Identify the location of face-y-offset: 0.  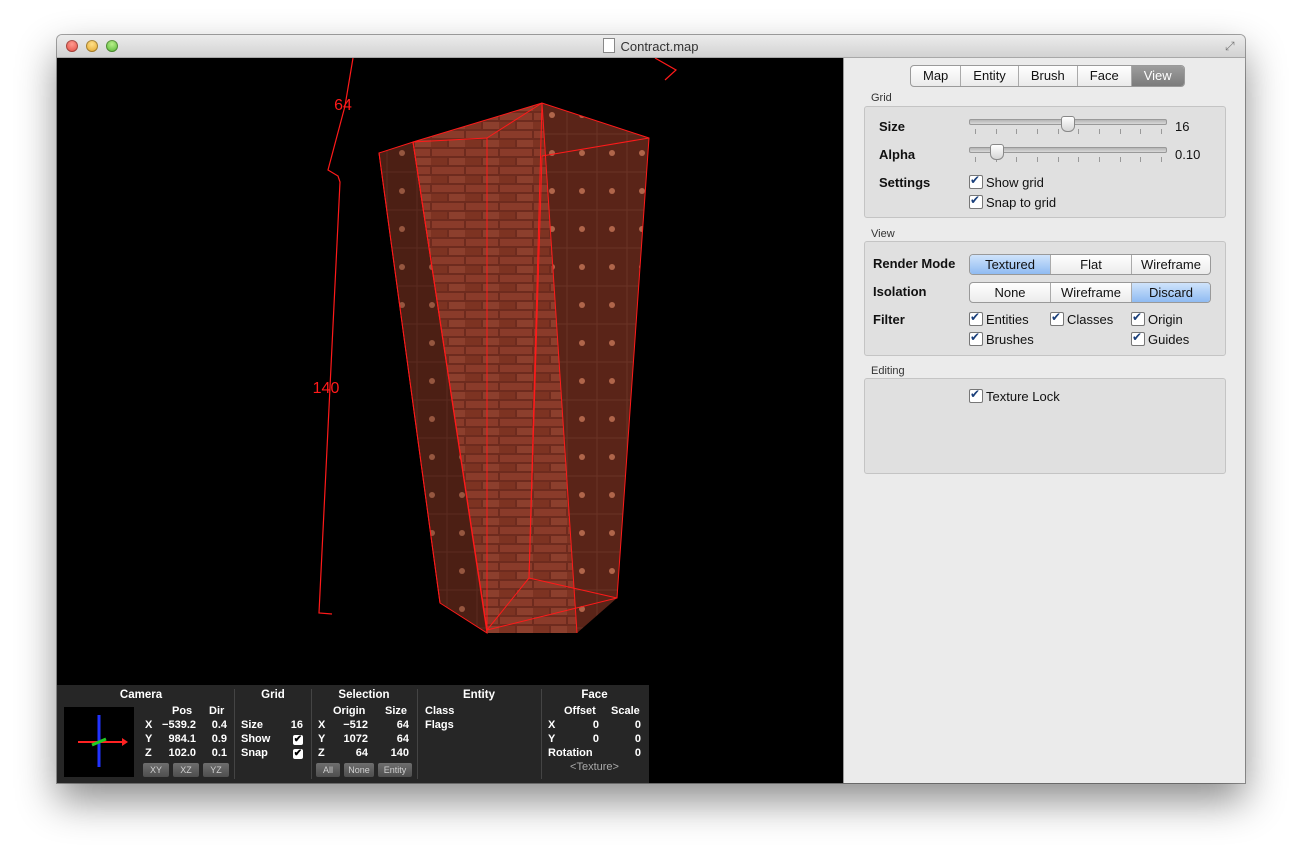
(595, 739).